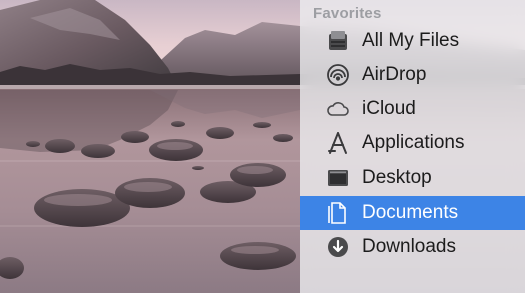 The width and height of the screenshot is (525, 293). Describe the element at coordinates (394, 74) in the screenshot. I see `sidebar-item-label: AirDrop` at that location.